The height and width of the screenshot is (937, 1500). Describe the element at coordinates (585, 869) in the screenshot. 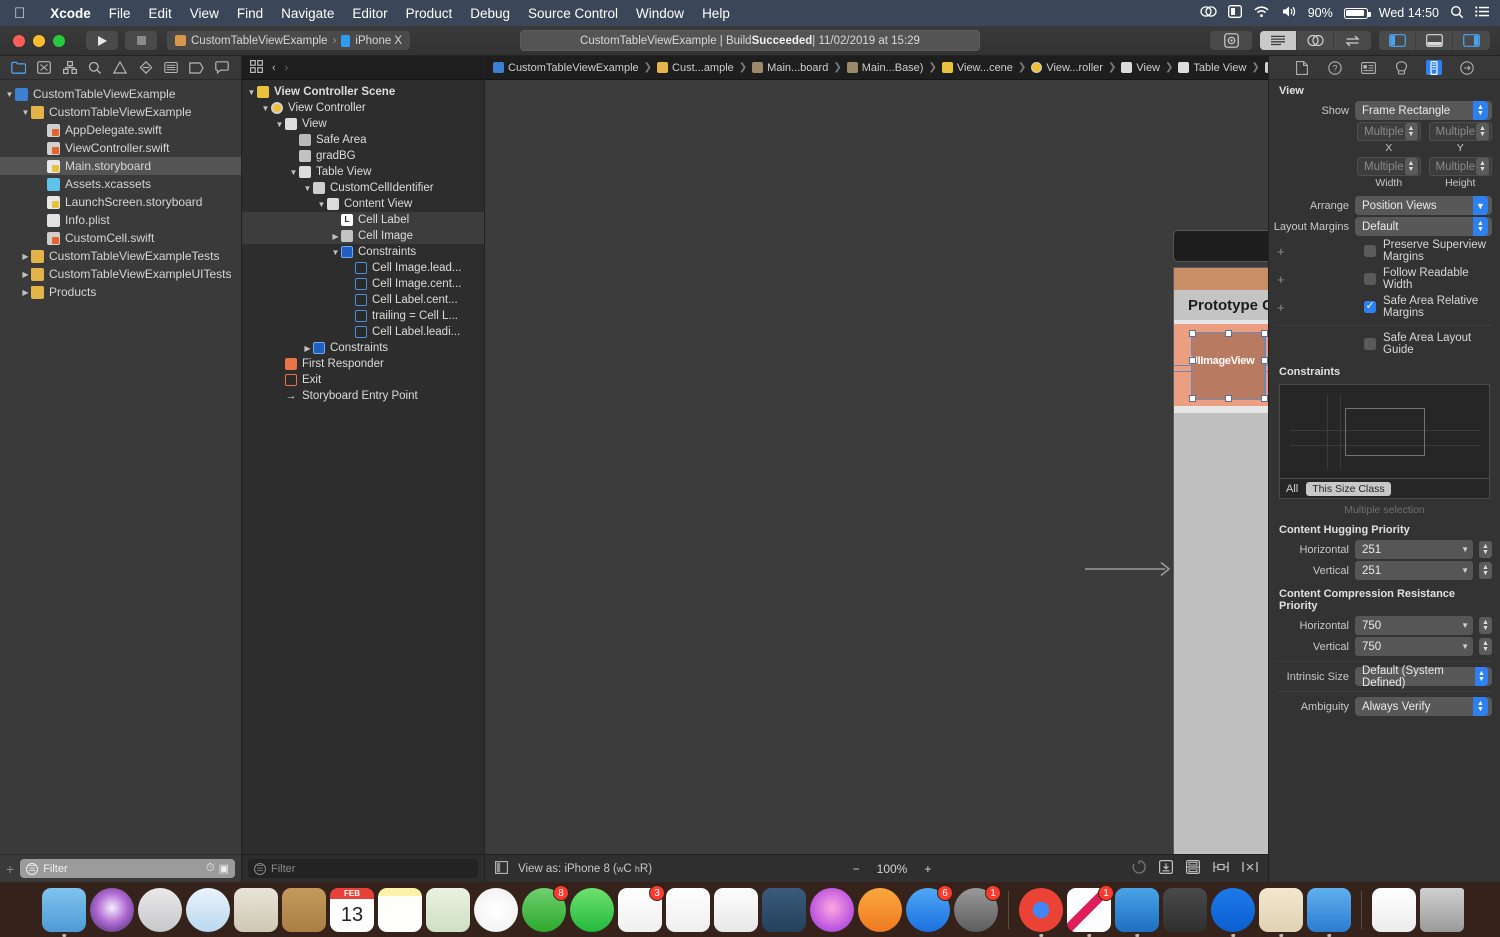

I see `view-as-label: View as: iPhone 8 (wC hR)` at that location.